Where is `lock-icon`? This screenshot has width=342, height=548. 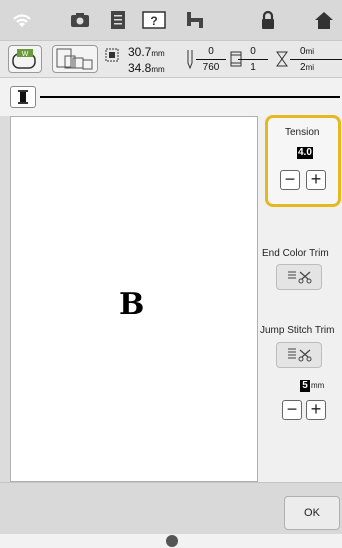
lock-icon is located at coordinates (268, 20).